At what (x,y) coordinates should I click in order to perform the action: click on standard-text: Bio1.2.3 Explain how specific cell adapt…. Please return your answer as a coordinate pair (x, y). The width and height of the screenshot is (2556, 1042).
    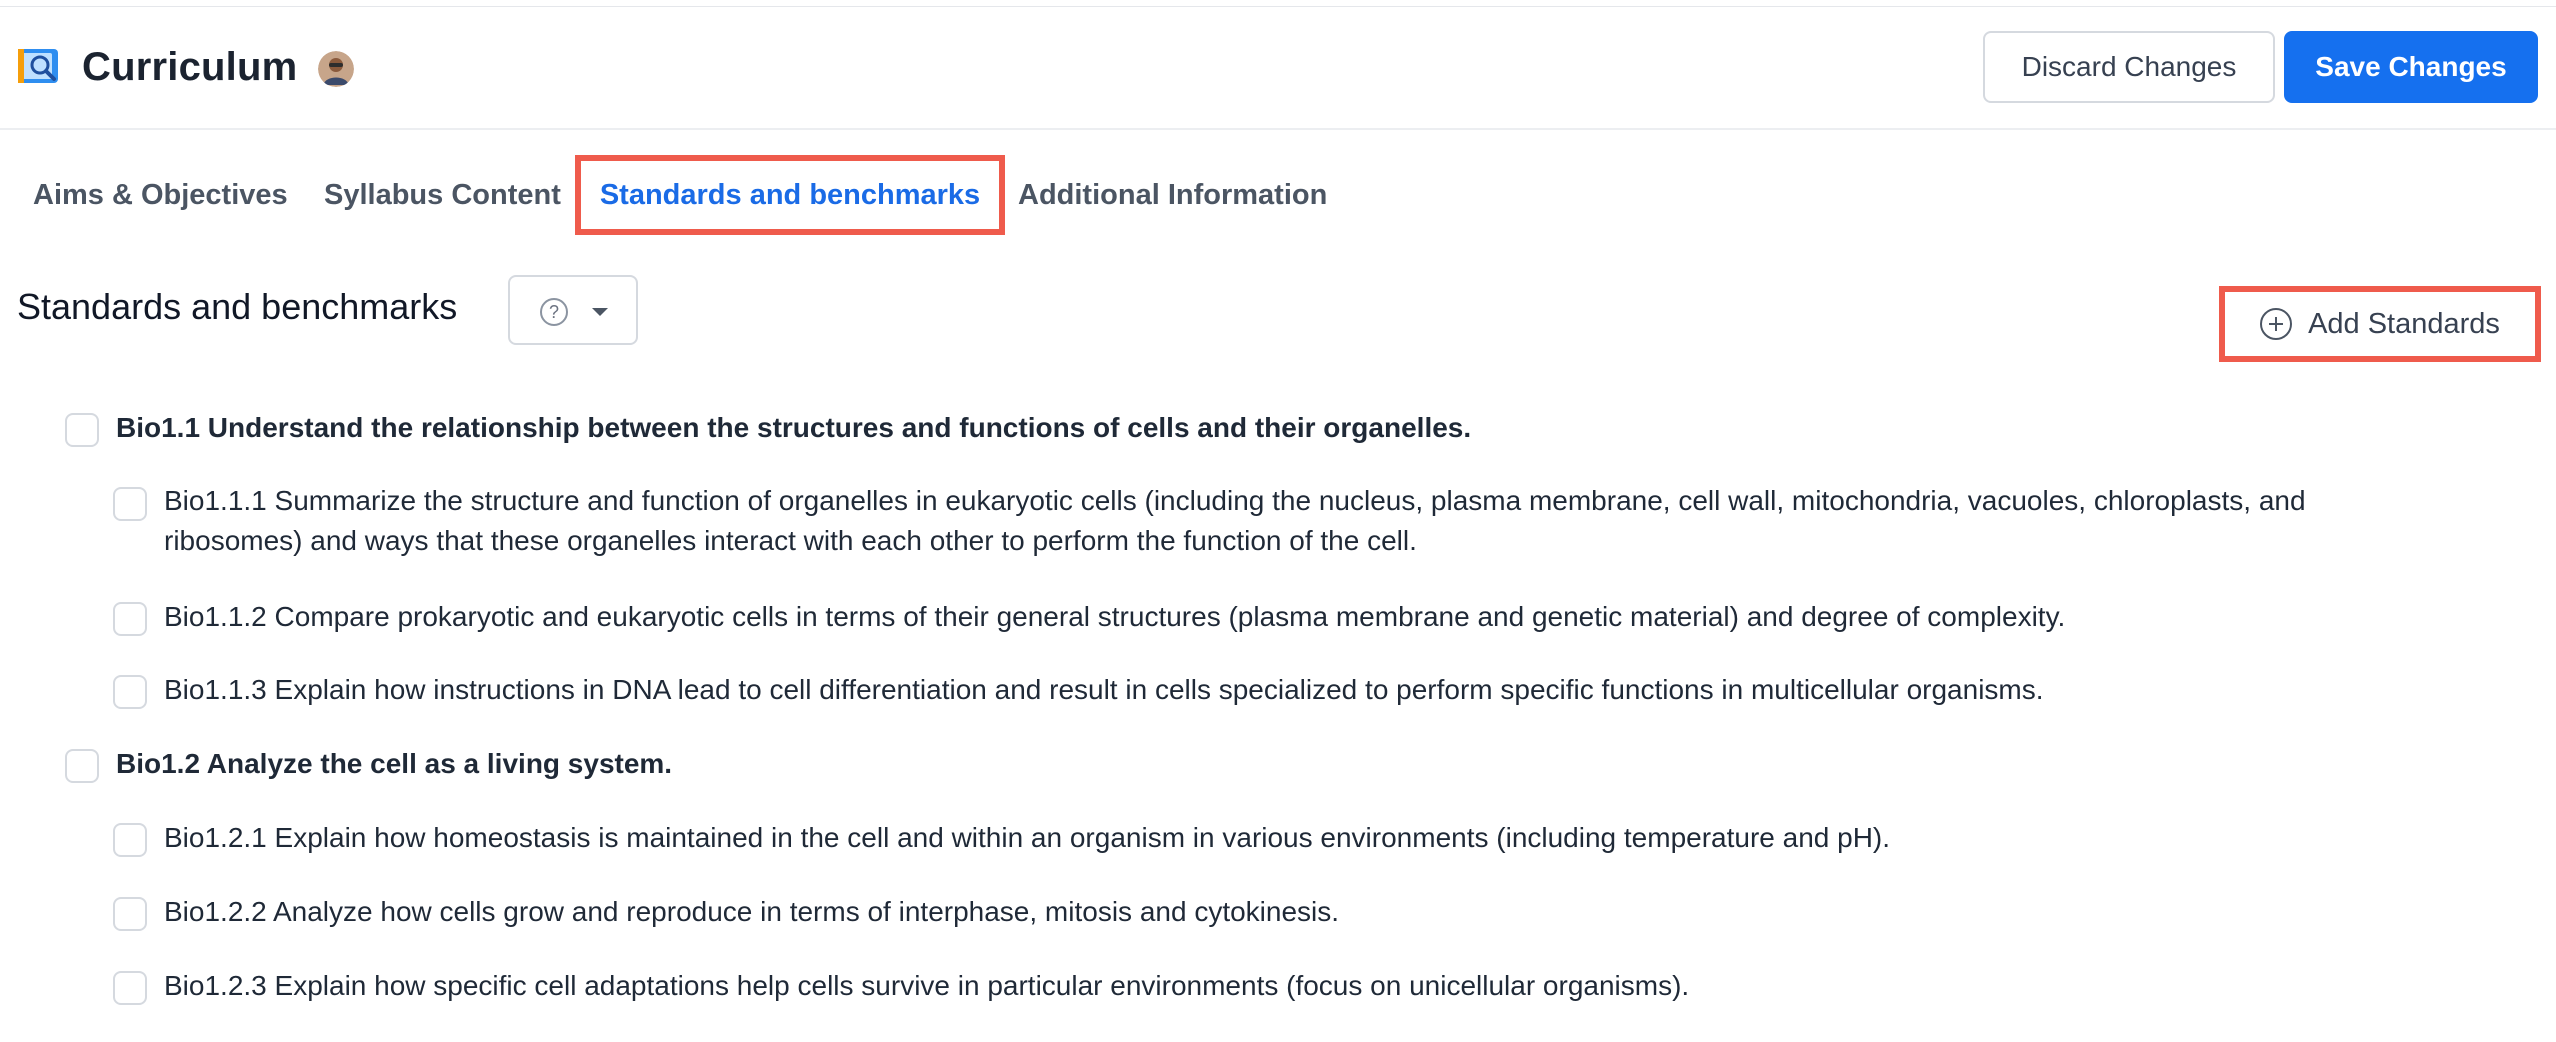
    Looking at the image, I should click on (927, 985).